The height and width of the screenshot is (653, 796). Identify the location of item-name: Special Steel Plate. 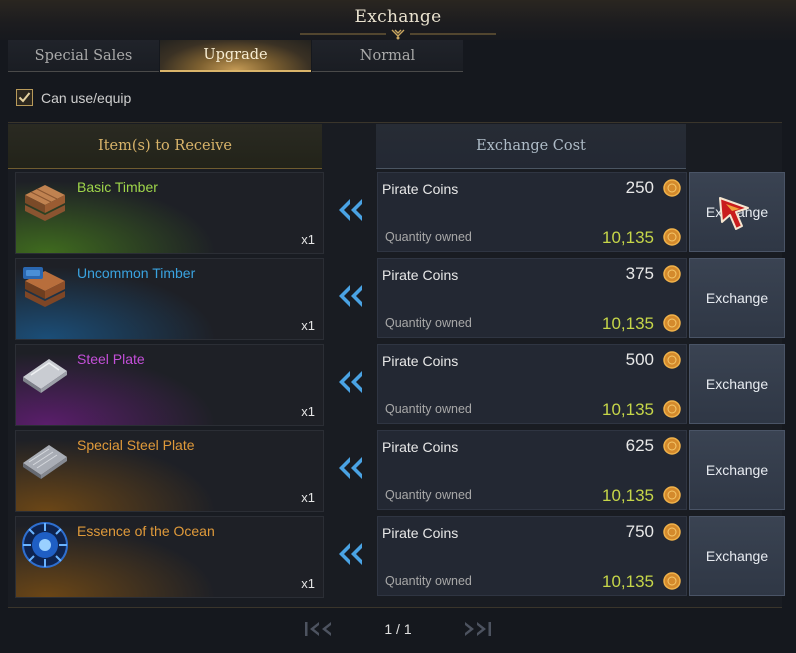
(136, 445).